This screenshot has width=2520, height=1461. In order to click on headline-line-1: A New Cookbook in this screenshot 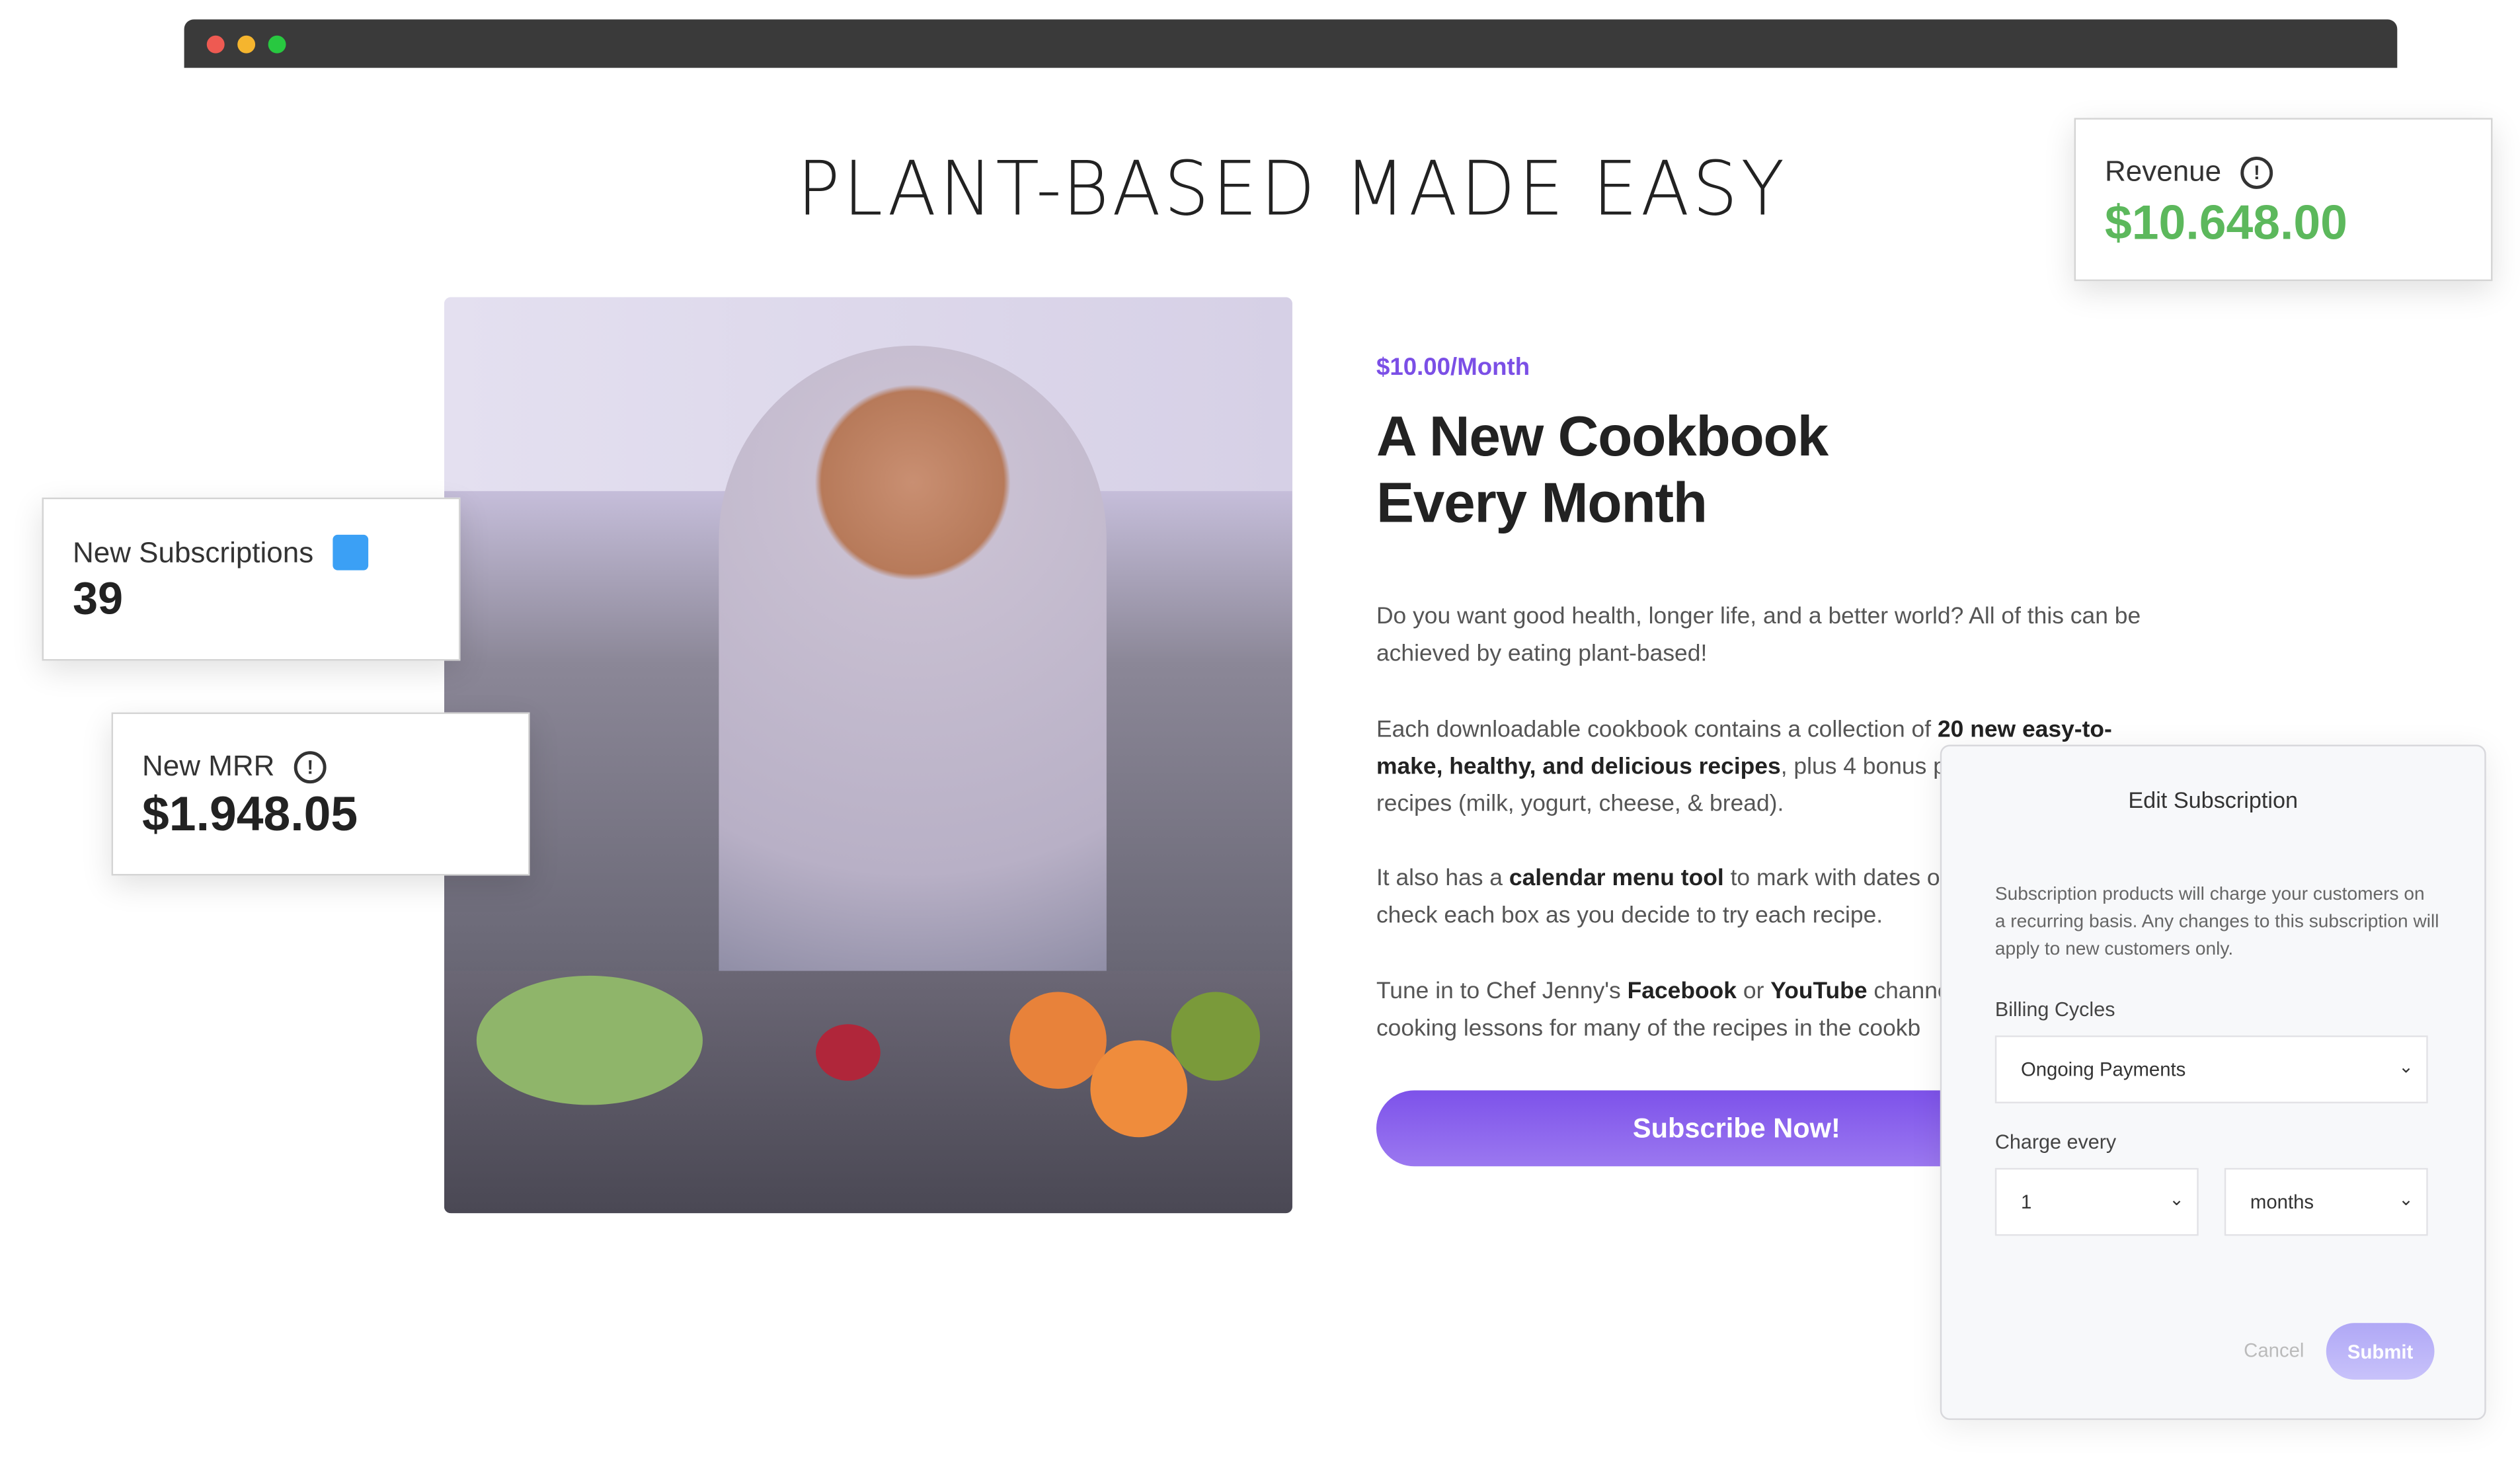, I will do `click(1602, 437)`.